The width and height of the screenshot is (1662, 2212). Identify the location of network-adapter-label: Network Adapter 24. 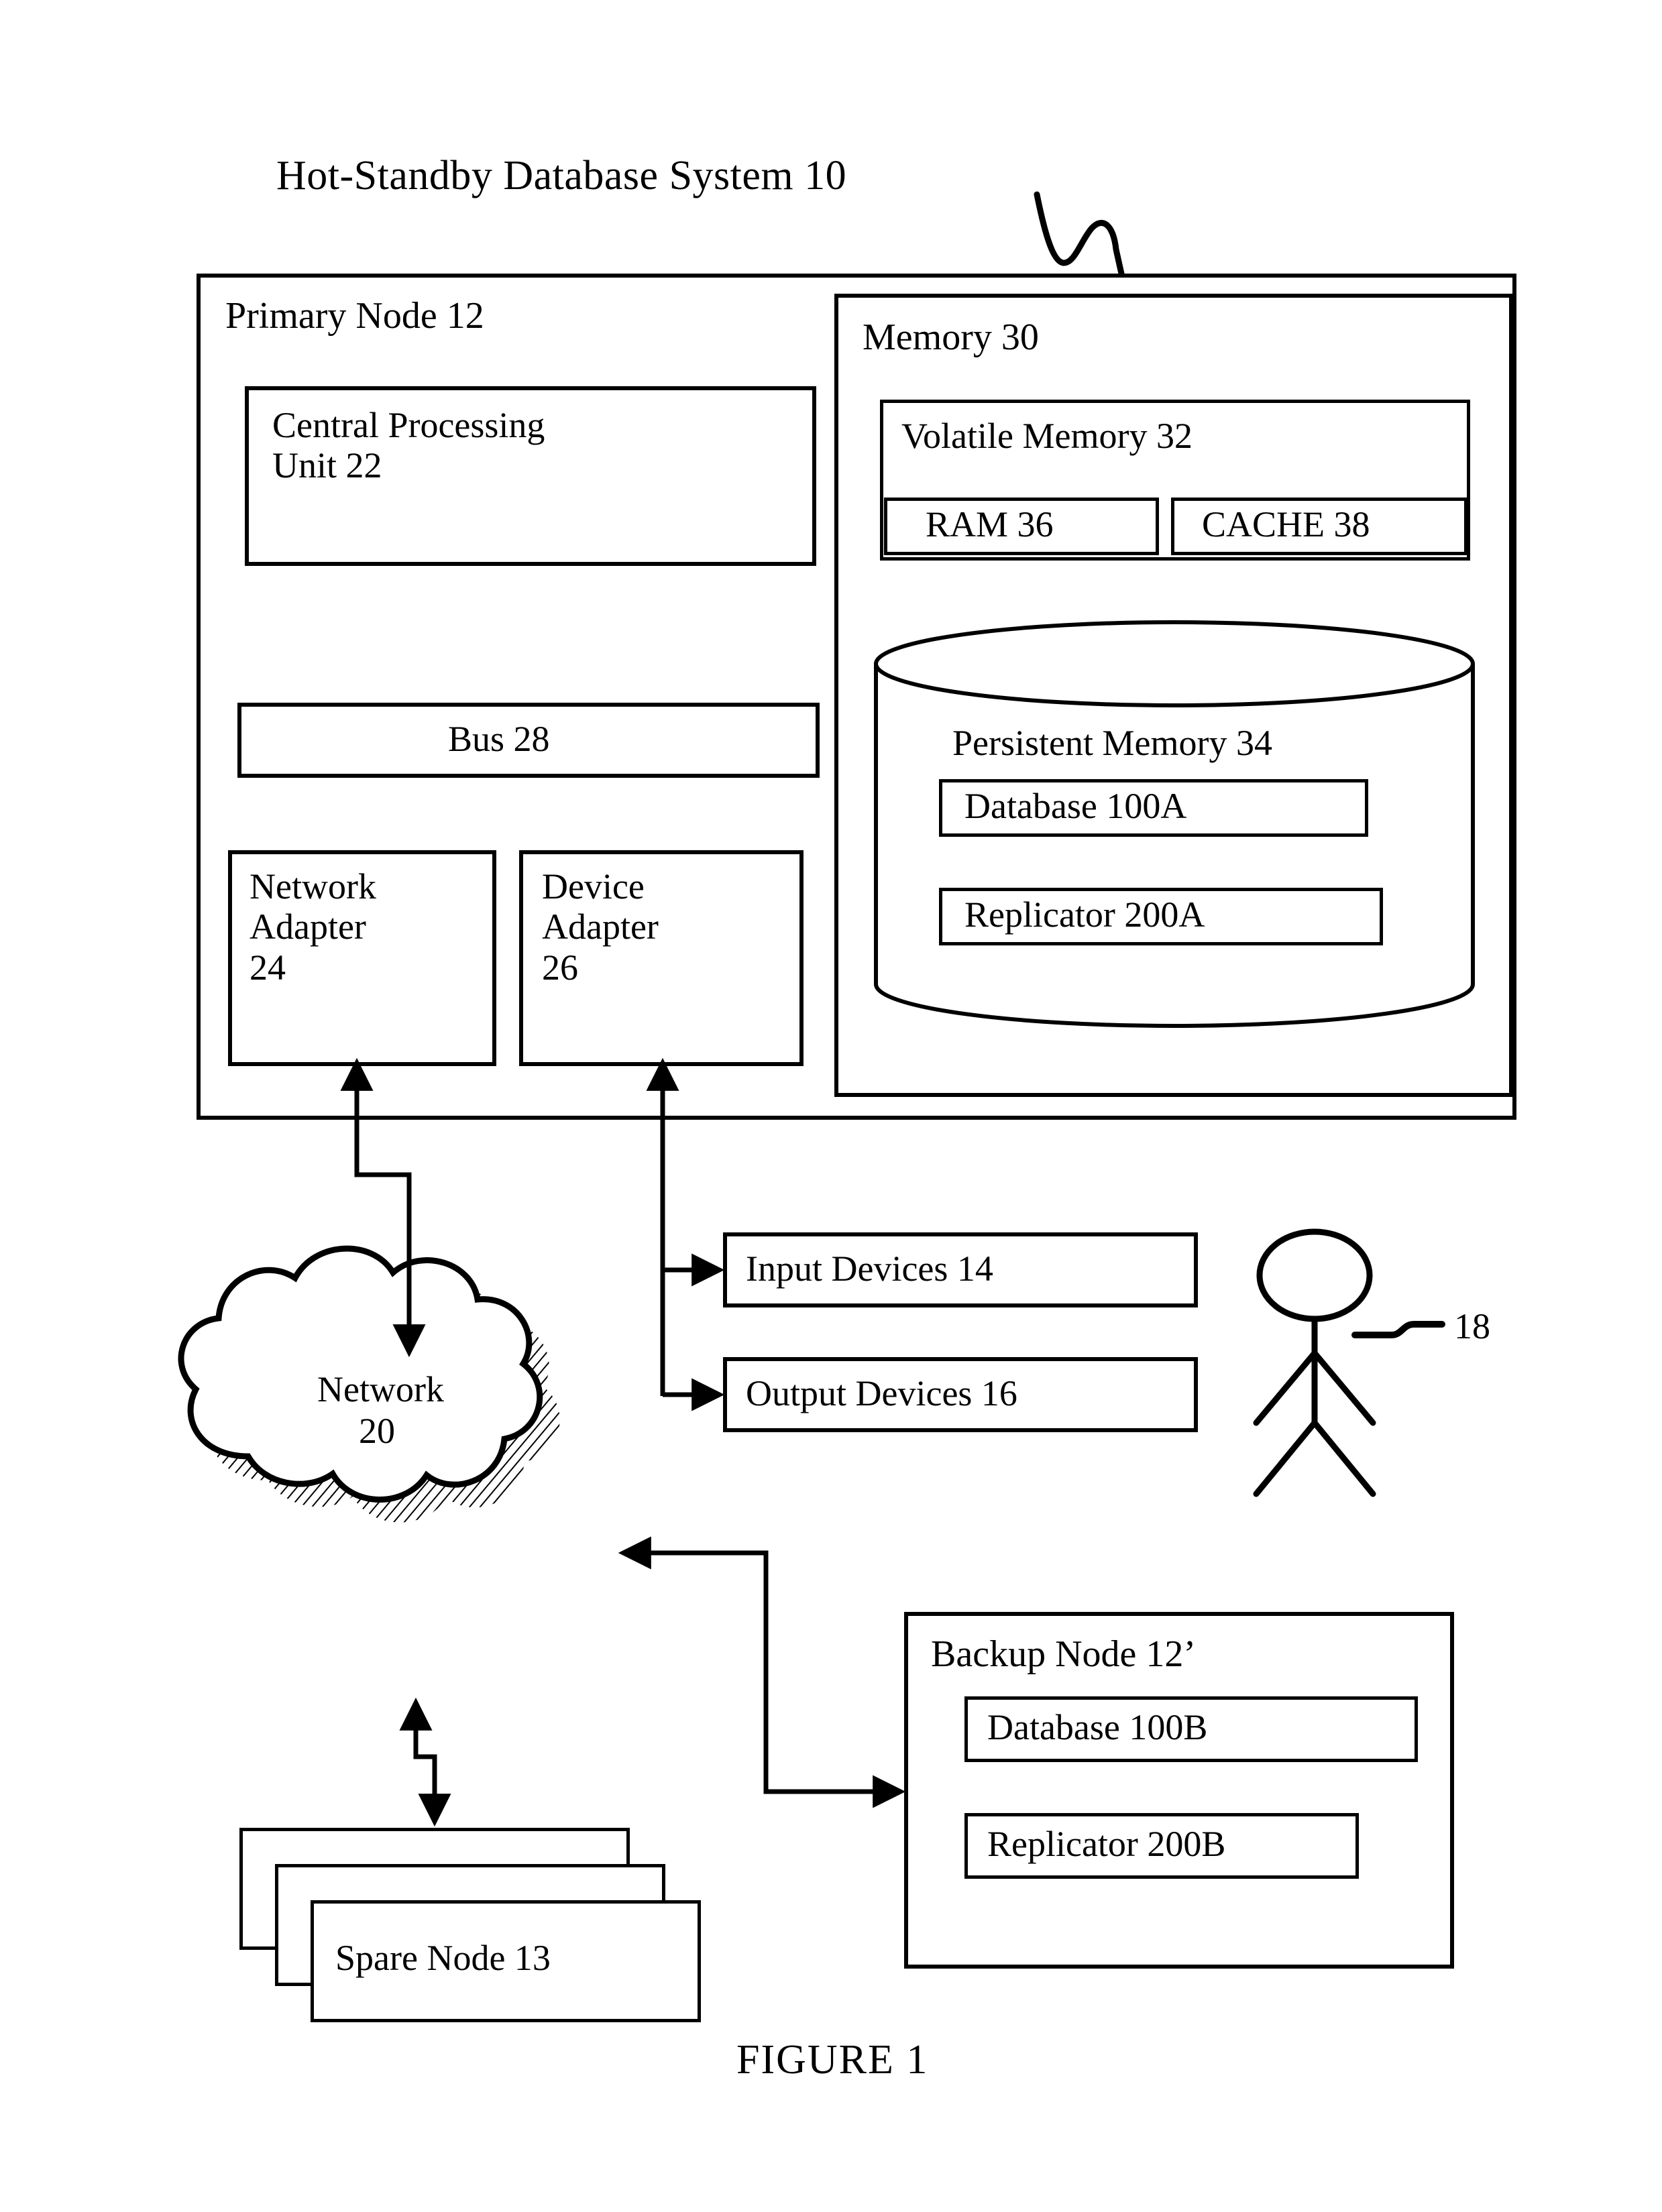
(313, 927).